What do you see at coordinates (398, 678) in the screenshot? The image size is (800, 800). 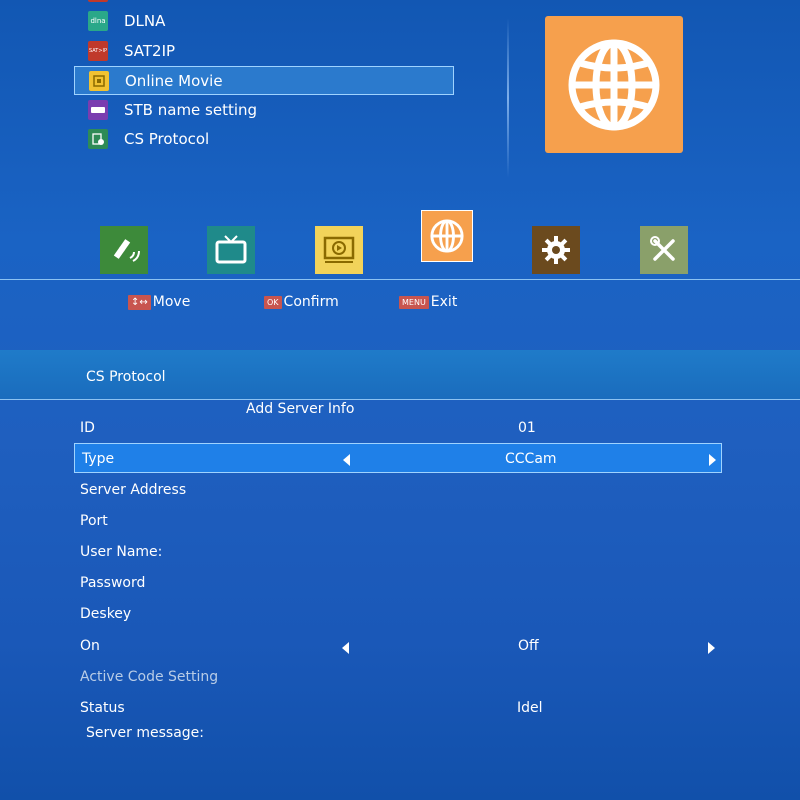 I see `active-code-row: Active Code Setting` at bounding box center [398, 678].